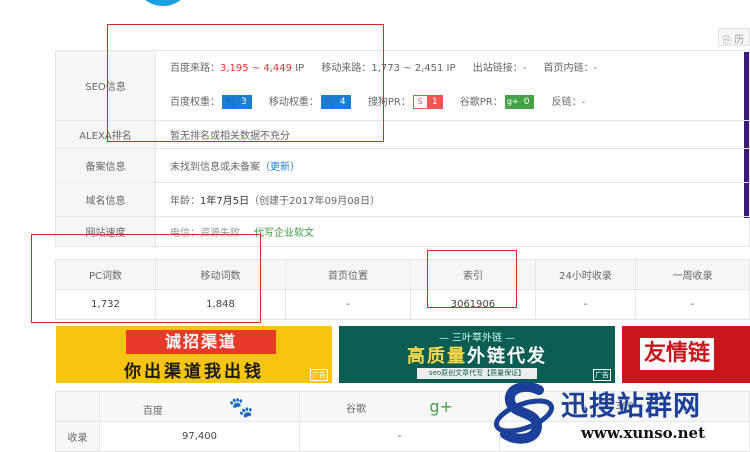 This screenshot has height=452, width=750. I want to click on google-pr-badge: g+ 0, so click(519, 101).